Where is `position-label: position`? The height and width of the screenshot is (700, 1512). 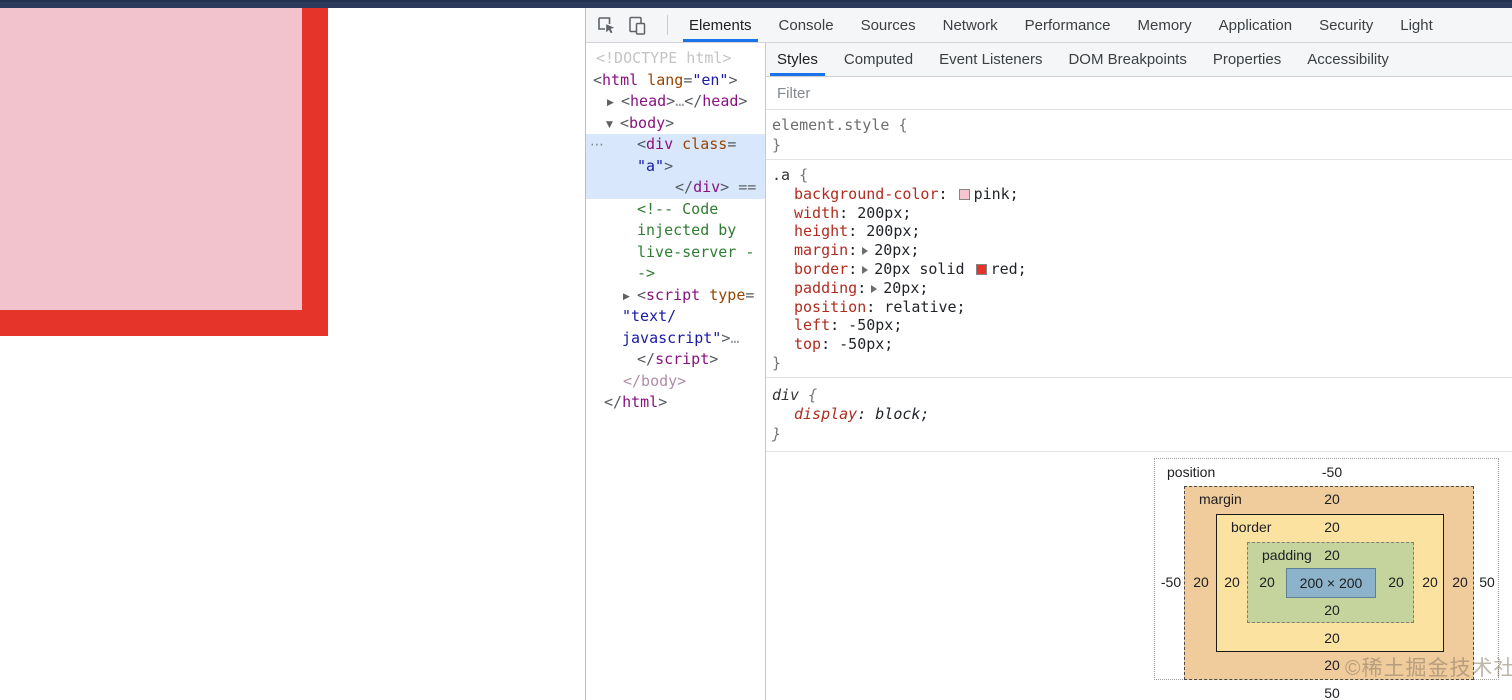
position-label: position is located at coordinates (1191, 472).